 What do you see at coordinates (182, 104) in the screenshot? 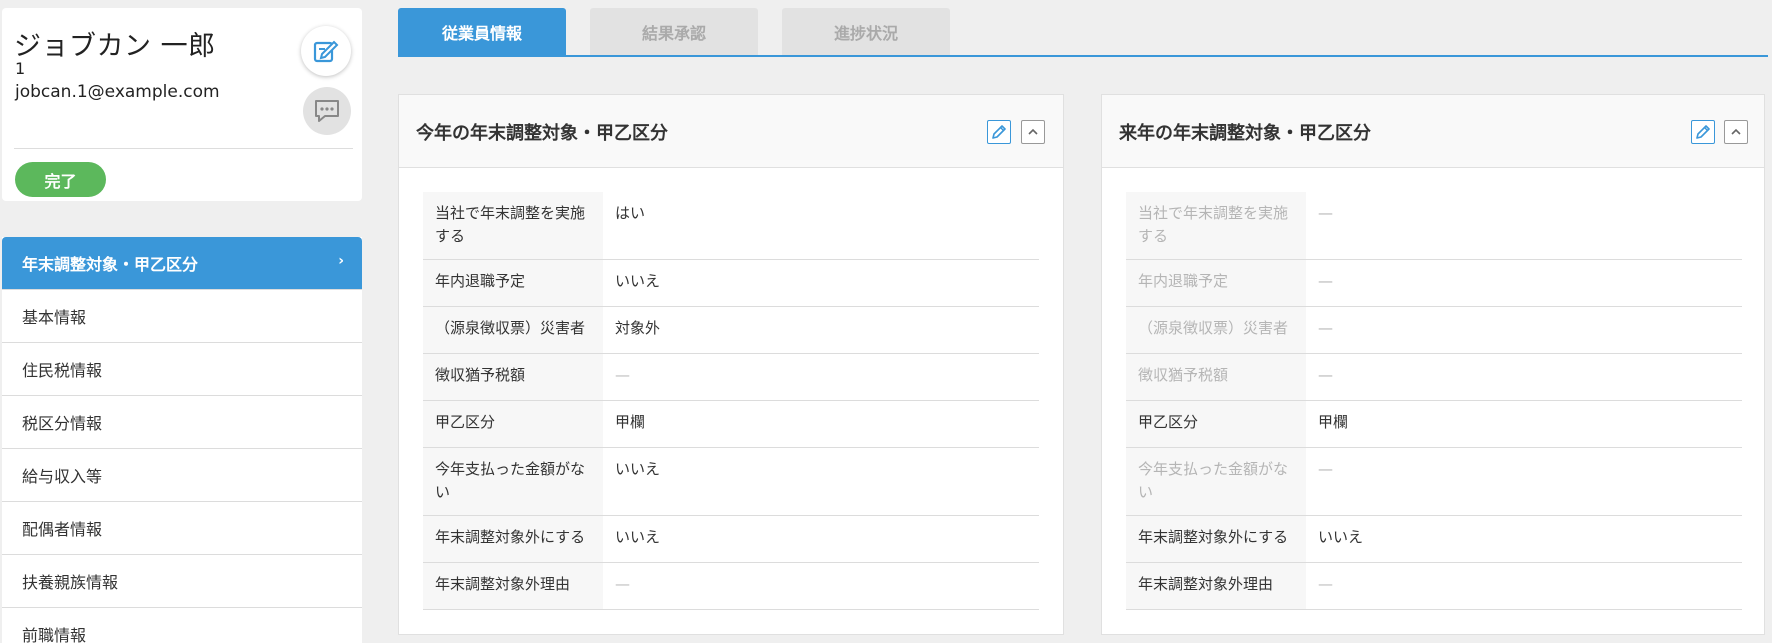
I see `profile-card: ジョブカン 一郎 1 jobcan.1@example.com 完了` at bounding box center [182, 104].